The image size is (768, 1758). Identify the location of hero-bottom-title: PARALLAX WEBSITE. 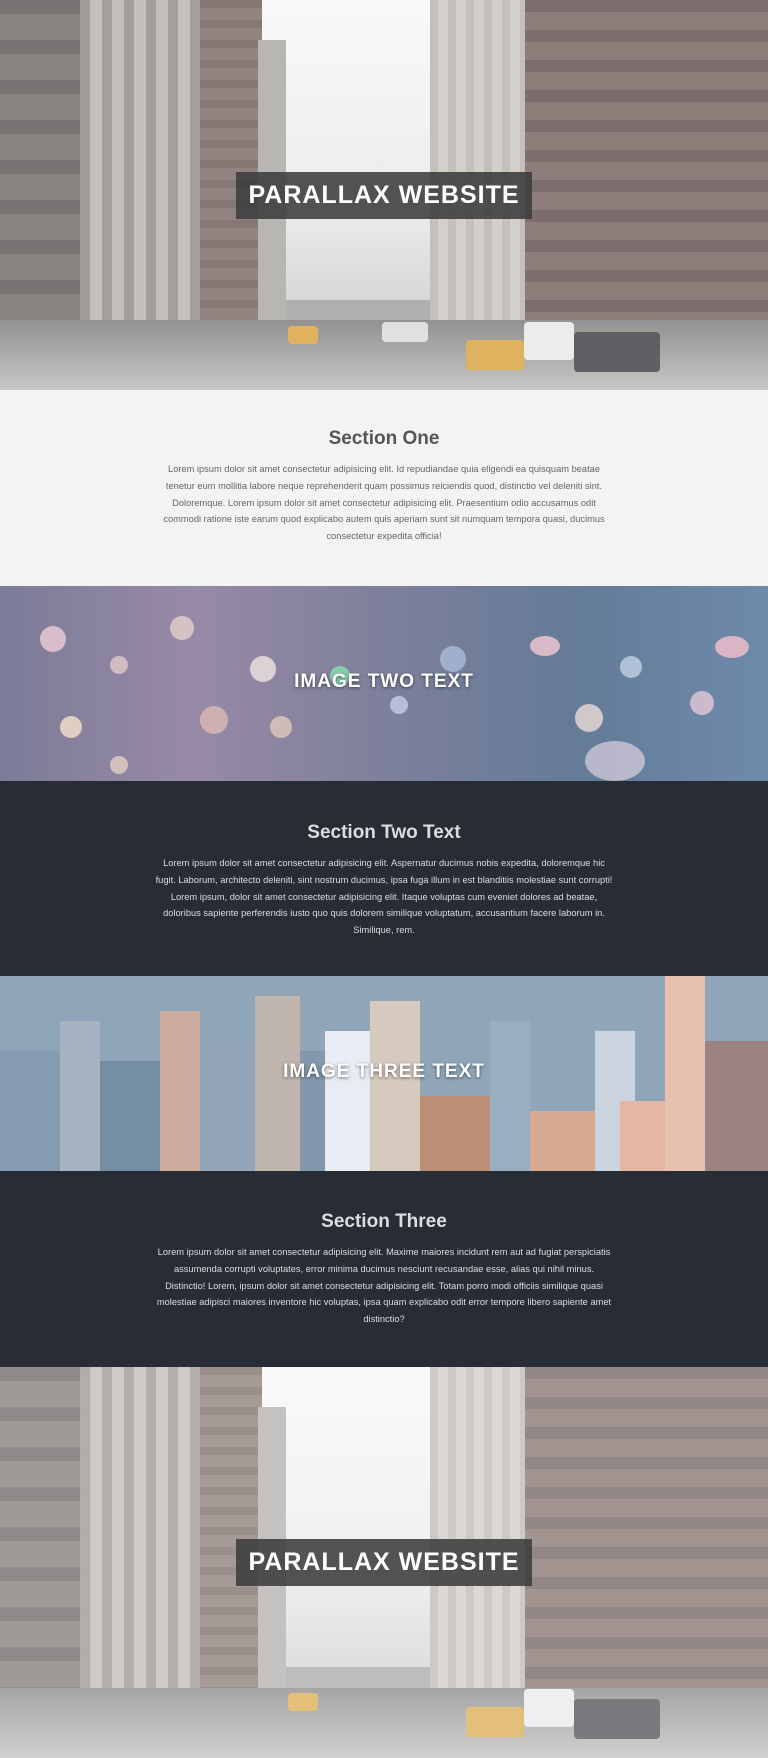
(384, 1562).